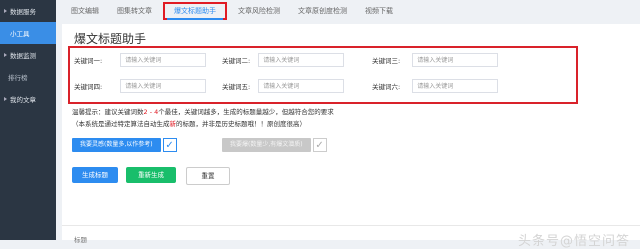 The height and width of the screenshot is (249, 640). What do you see at coordinates (121, 124) in the screenshot?
I see `tip-text-part: （本系统是通过特定算法自动生成` at bounding box center [121, 124].